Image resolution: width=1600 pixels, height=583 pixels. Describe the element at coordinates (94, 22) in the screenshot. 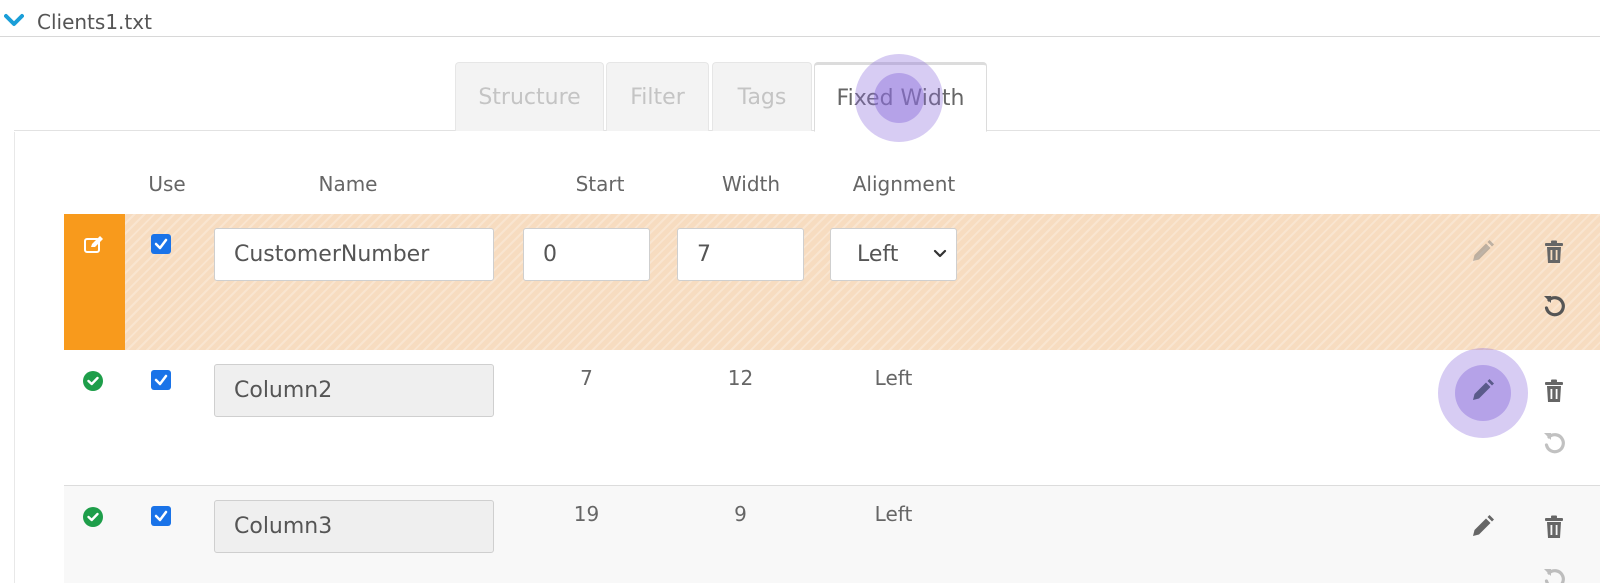

I see `file-title: Clients1.txt` at that location.